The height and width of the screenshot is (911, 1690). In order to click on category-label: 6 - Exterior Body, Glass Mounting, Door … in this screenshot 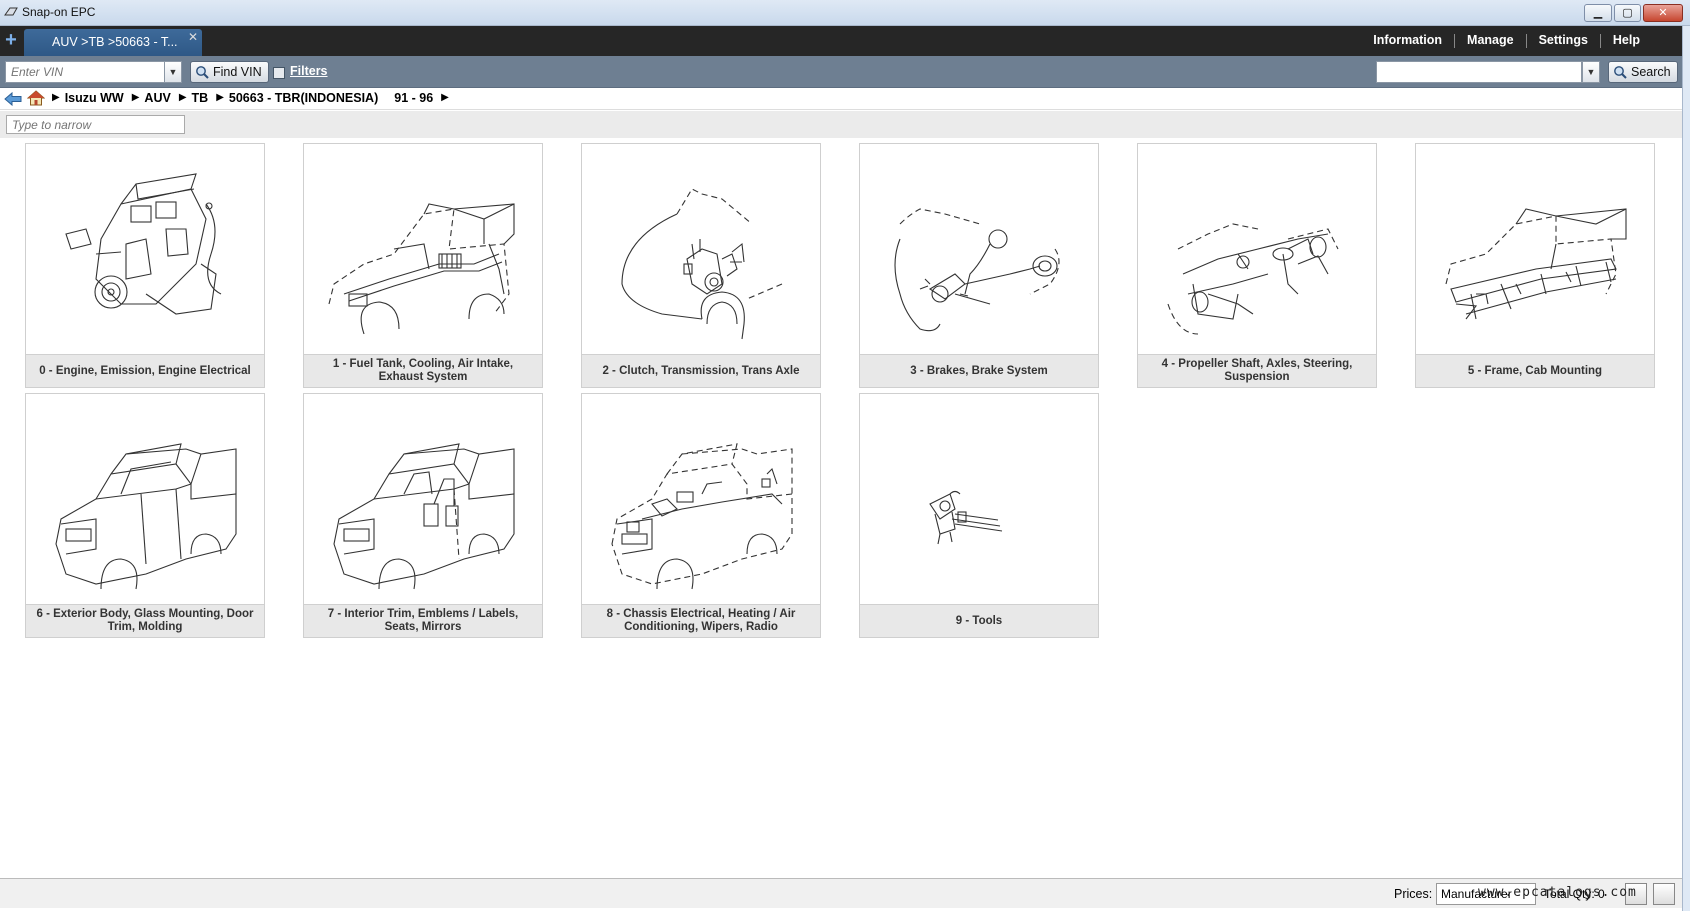, I will do `click(145, 620)`.